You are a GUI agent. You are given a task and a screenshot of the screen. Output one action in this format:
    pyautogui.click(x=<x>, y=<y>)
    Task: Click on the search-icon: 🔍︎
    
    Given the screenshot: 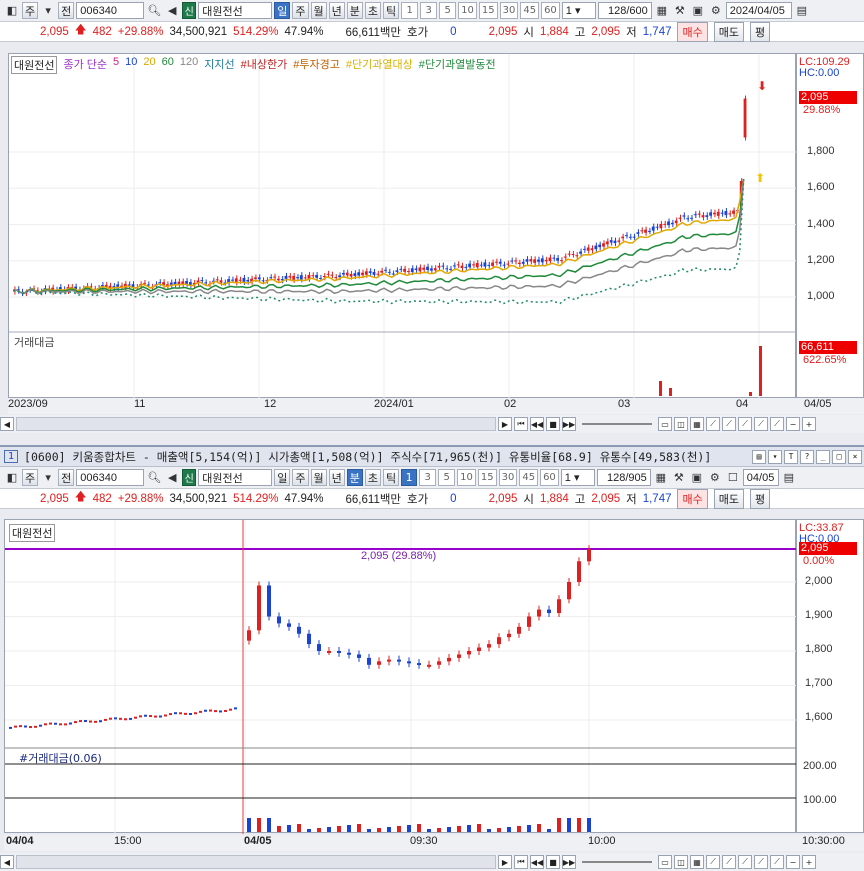 What is the action you would take?
    pyautogui.click(x=154, y=478)
    